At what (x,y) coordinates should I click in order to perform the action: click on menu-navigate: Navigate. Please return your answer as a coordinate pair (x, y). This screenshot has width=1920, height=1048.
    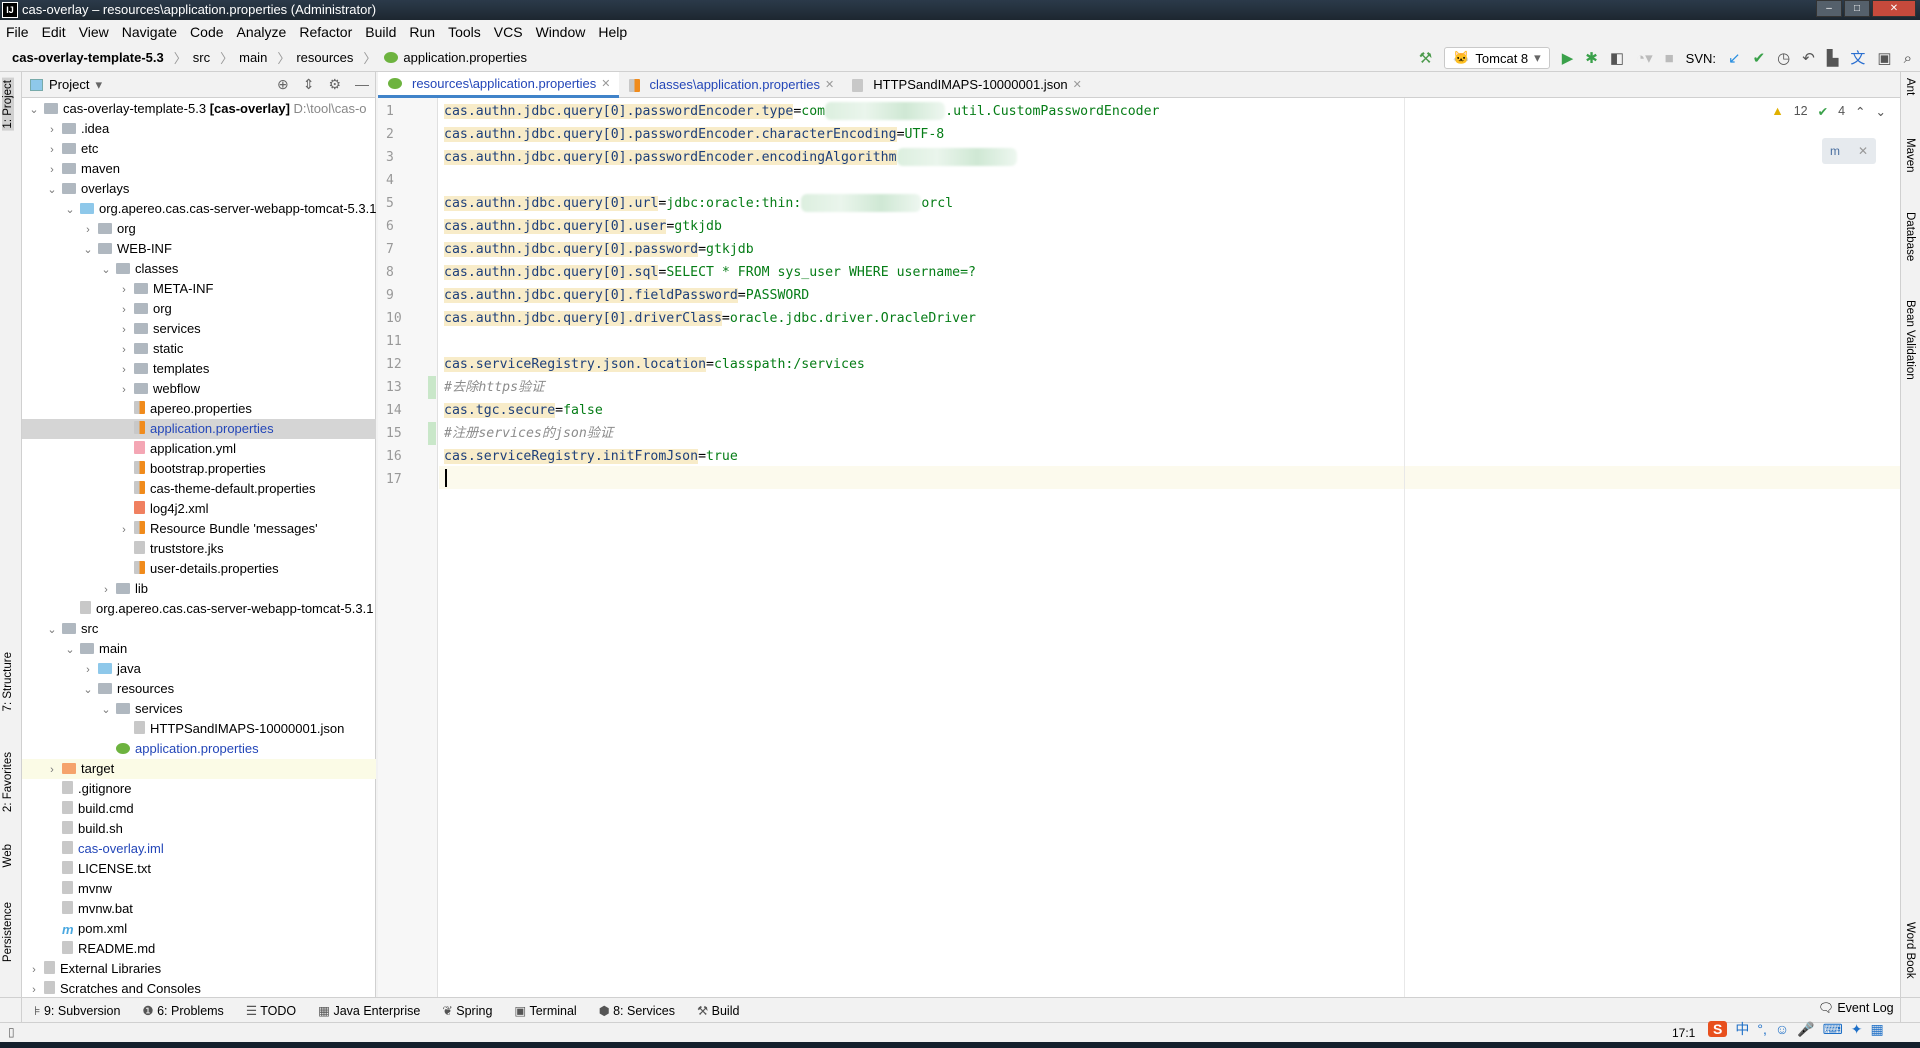
    Looking at the image, I should click on (149, 32).